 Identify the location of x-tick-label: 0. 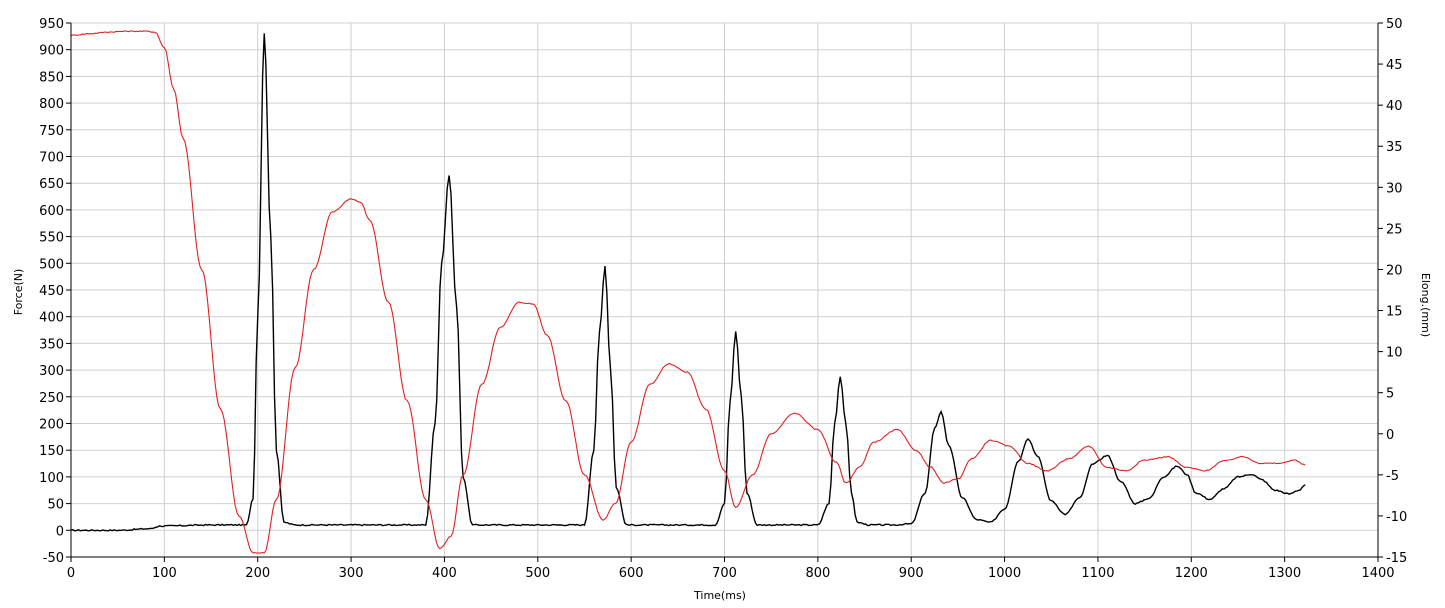
(71, 573).